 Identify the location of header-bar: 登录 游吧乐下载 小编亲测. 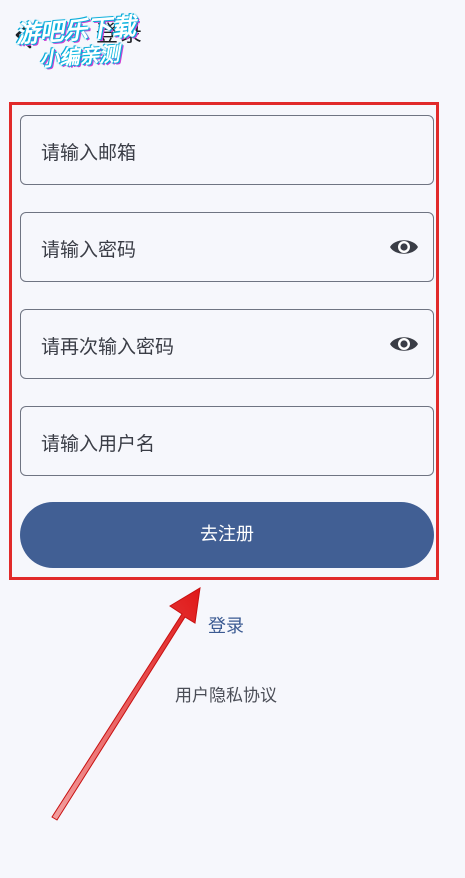
(232, 35).